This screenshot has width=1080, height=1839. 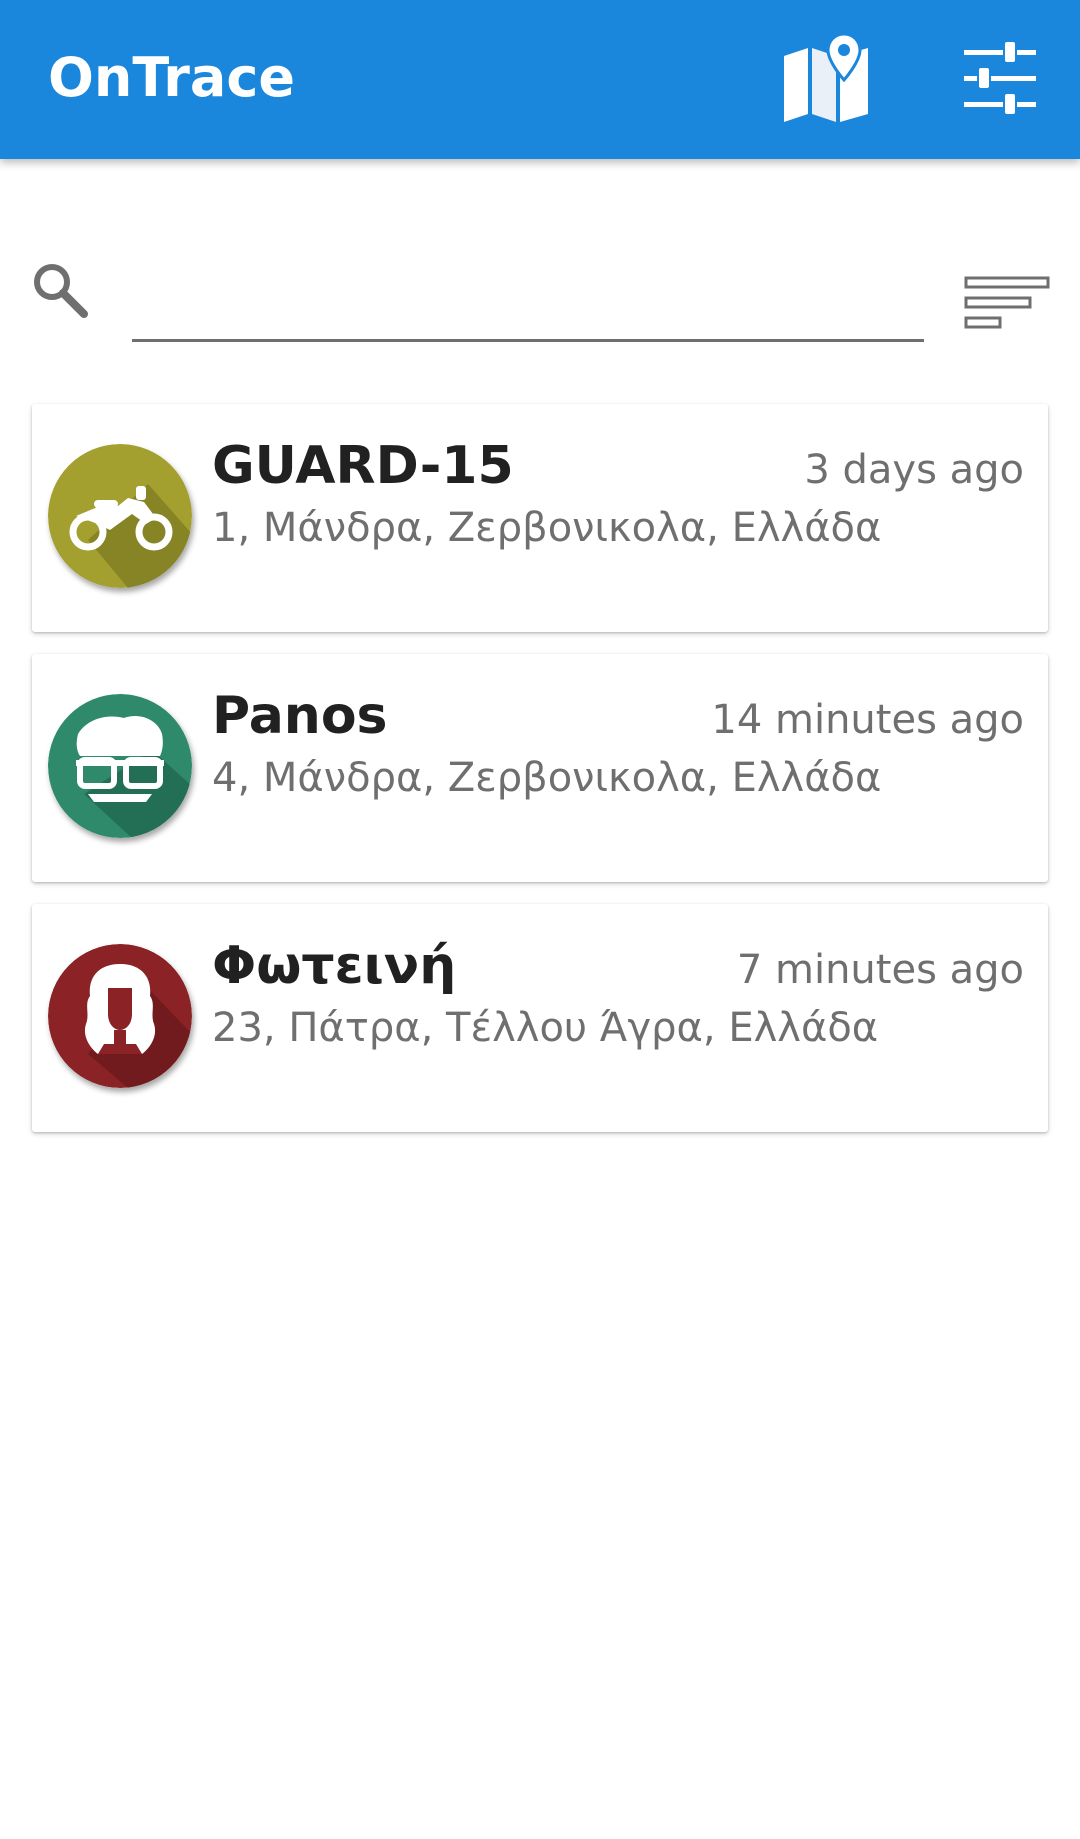 What do you see at coordinates (880, 970) in the screenshot?
I see `last-seen-time: 7 minutes ago` at bounding box center [880, 970].